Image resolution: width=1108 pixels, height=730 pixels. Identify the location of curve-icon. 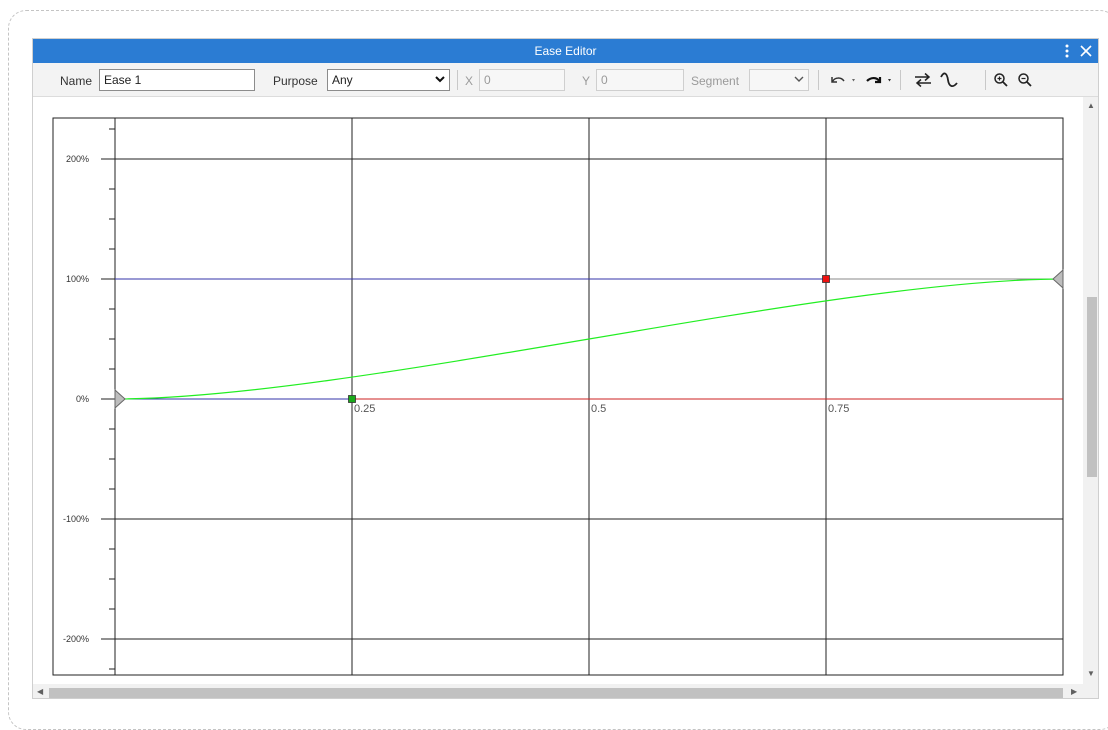
(949, 80).